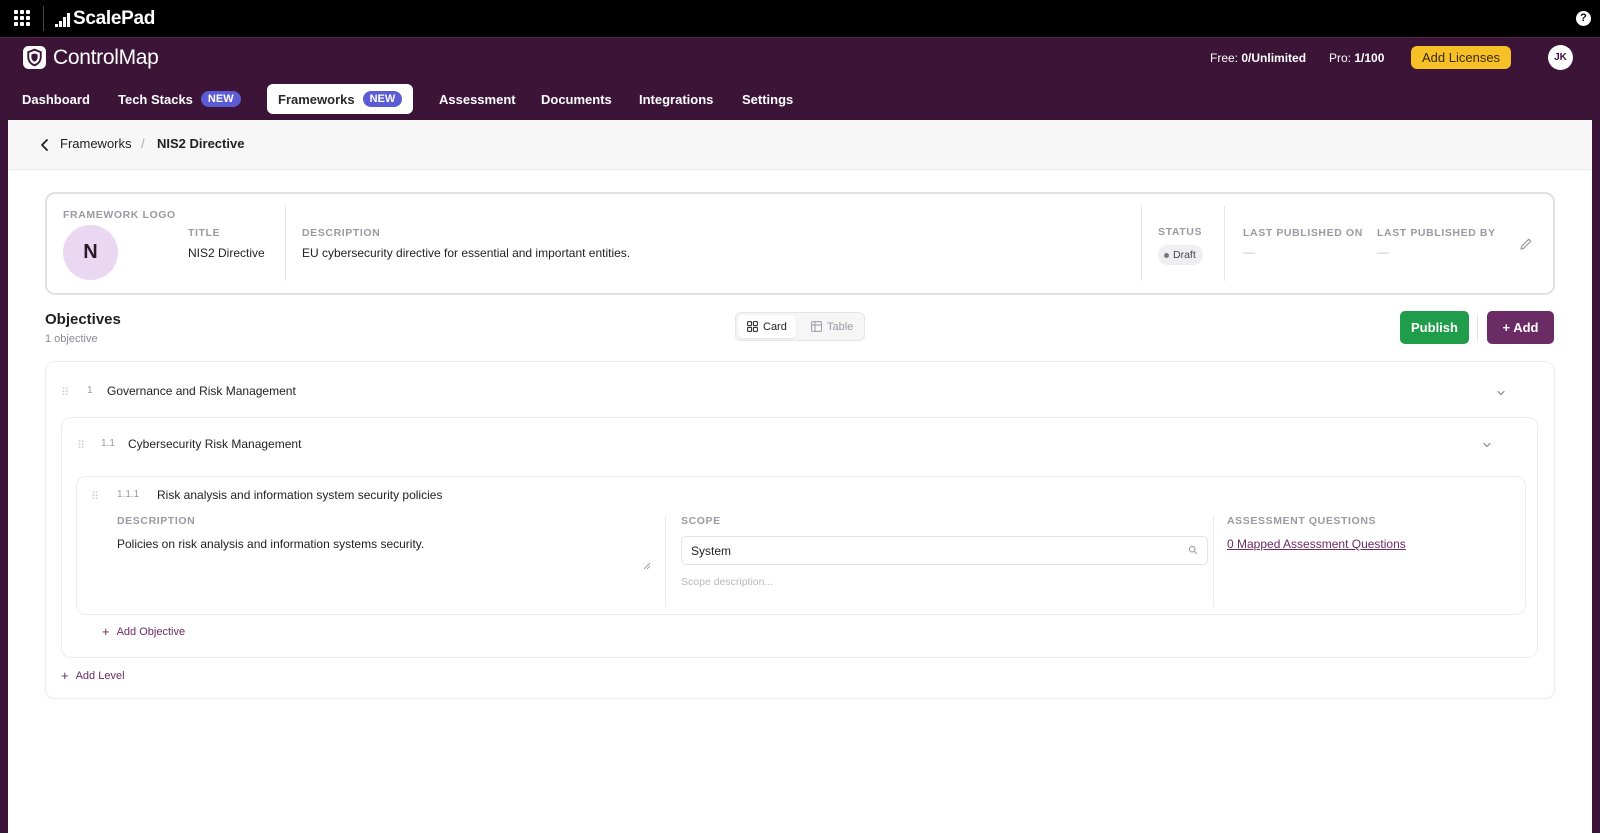 The image size is (1600, 833). What do you see at coordinates (156, 521) in the screenshot?
I see `objective-description-label: DESCRIPTION` at bounding box center [156, 521].